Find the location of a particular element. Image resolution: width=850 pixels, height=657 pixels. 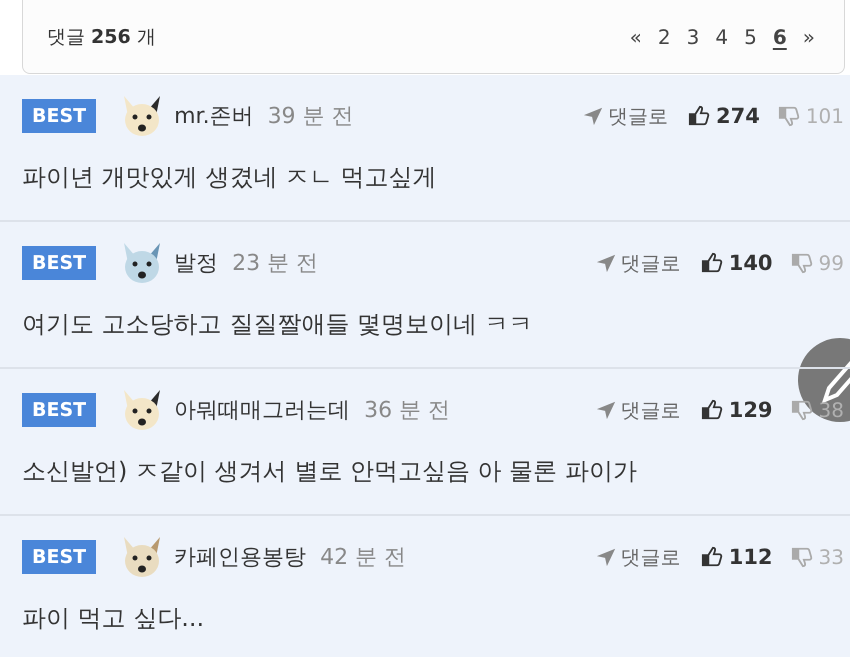

comment-text: 소신발언) ㅈ같이 생겨서 별로 안먹고싶음 아 물론 파이가 is located at coordinates (330, 471).